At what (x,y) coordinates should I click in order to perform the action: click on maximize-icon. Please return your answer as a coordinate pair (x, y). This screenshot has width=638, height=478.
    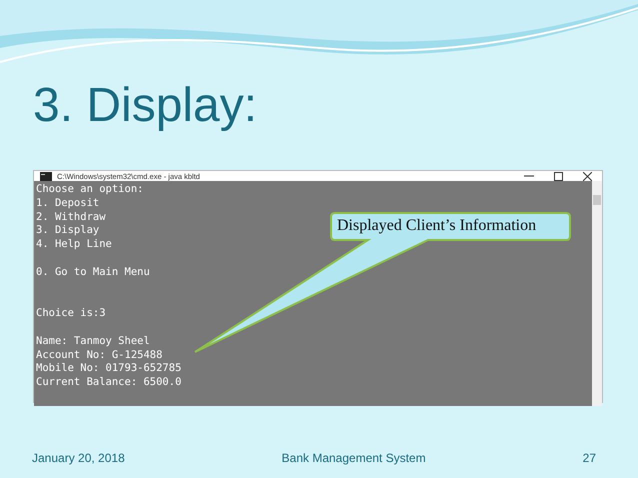
    Looking at the image, I should click on (558, 176).